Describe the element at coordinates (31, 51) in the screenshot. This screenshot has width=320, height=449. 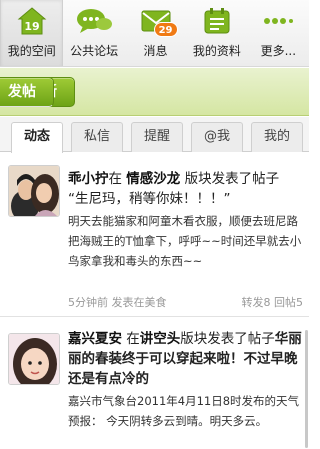
I see `nav-label: 我的空间` at that location.